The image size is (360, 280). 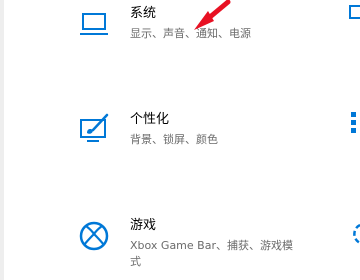 What do you see at coordinates (143, 225) in the screenshot?
I see `setting-title: 游戏` at bounding box center [143, 225].